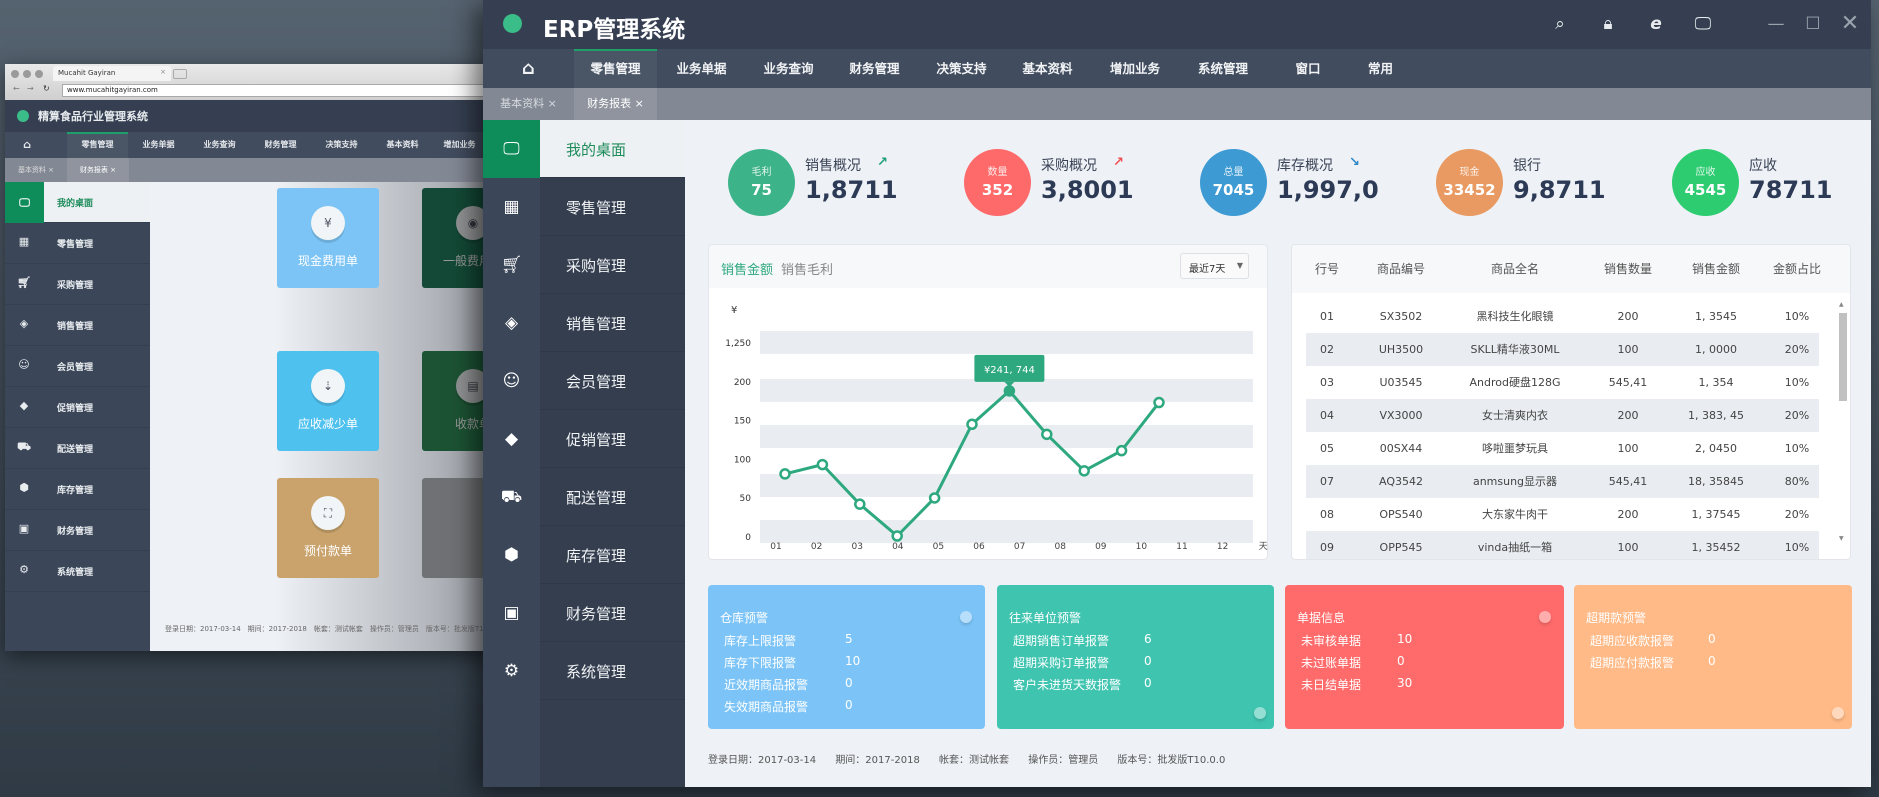 This screenshot has height=797, width=1879. I want to click on search-icon: ⌕, so click(1560, 24).